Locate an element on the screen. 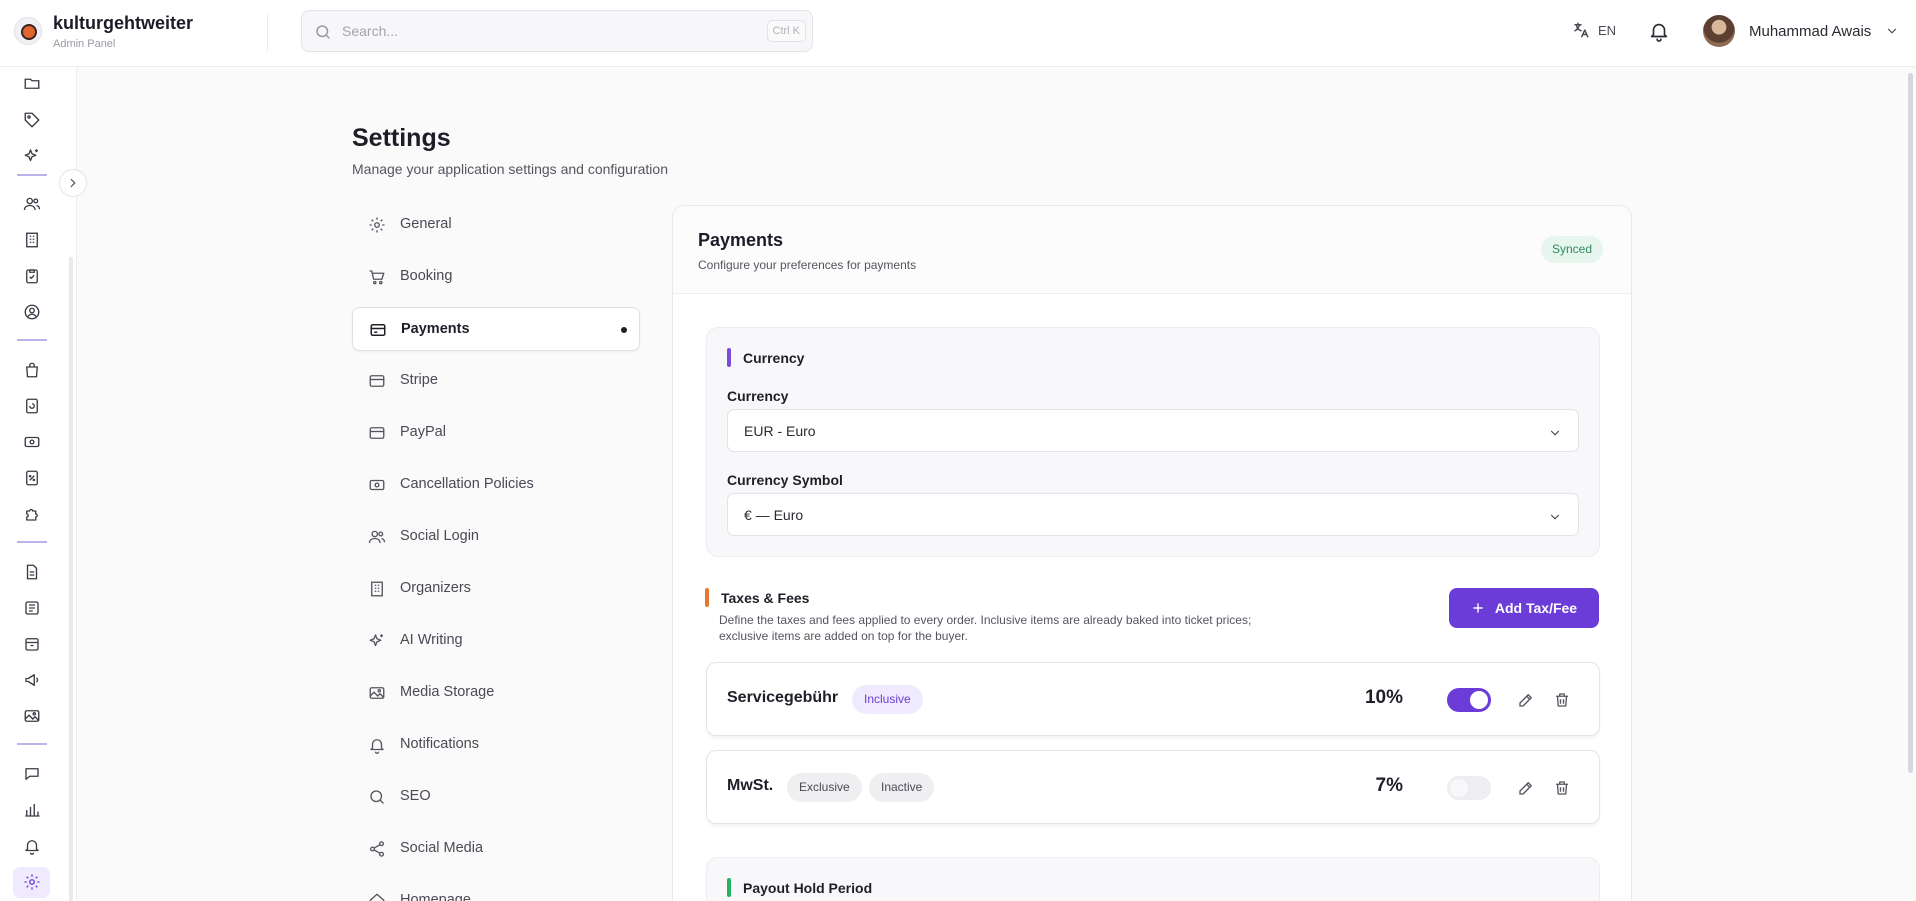  sidebar-item-discounts is located at coordinates (32, 478).